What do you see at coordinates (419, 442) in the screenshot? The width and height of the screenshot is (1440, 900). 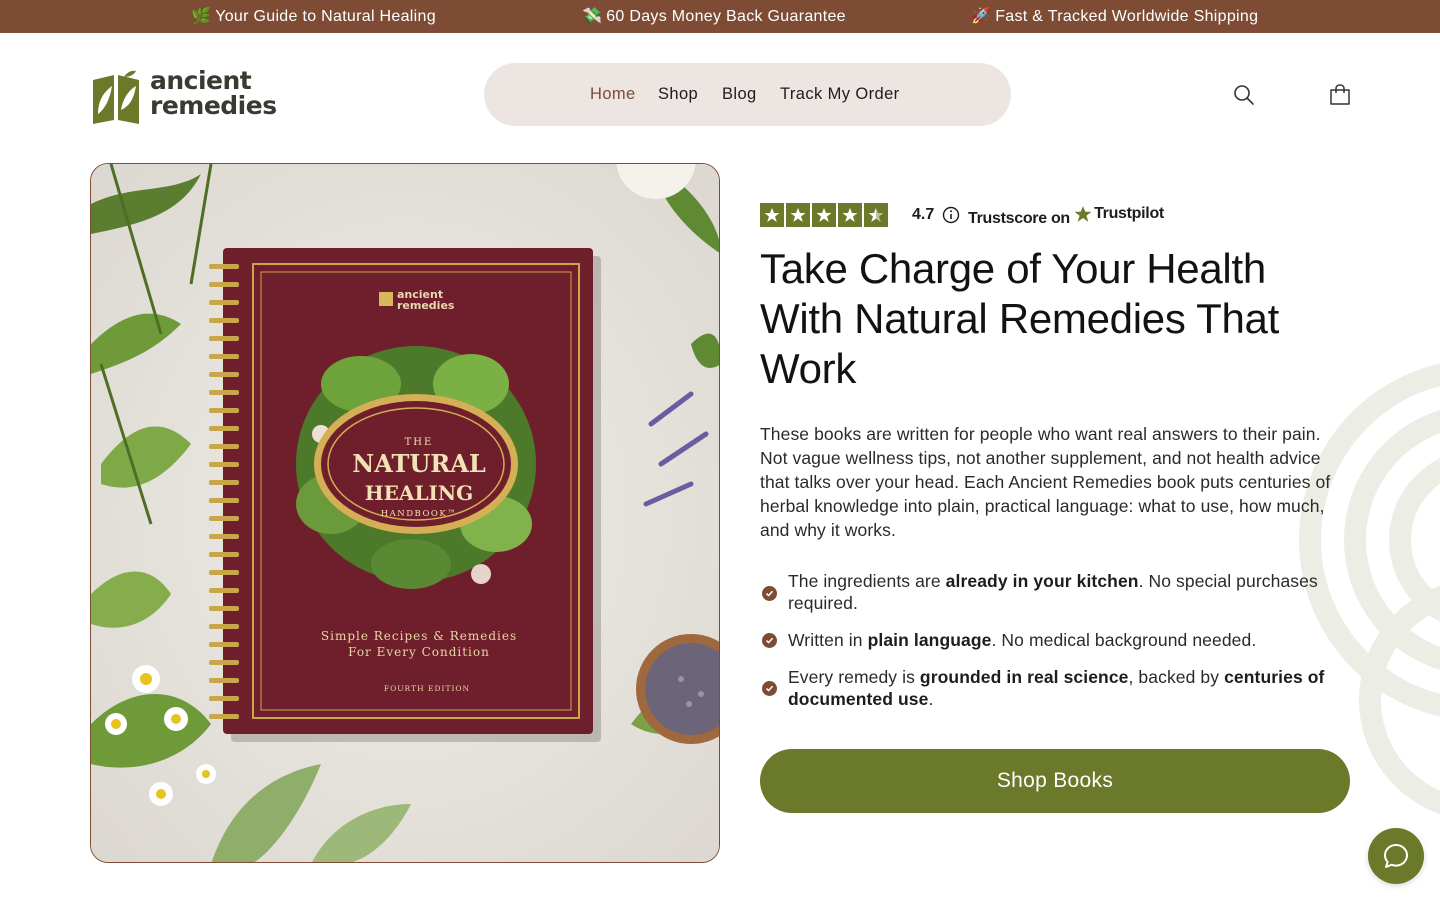 I see `svg-text: THE` at bounding box center [419, 442].